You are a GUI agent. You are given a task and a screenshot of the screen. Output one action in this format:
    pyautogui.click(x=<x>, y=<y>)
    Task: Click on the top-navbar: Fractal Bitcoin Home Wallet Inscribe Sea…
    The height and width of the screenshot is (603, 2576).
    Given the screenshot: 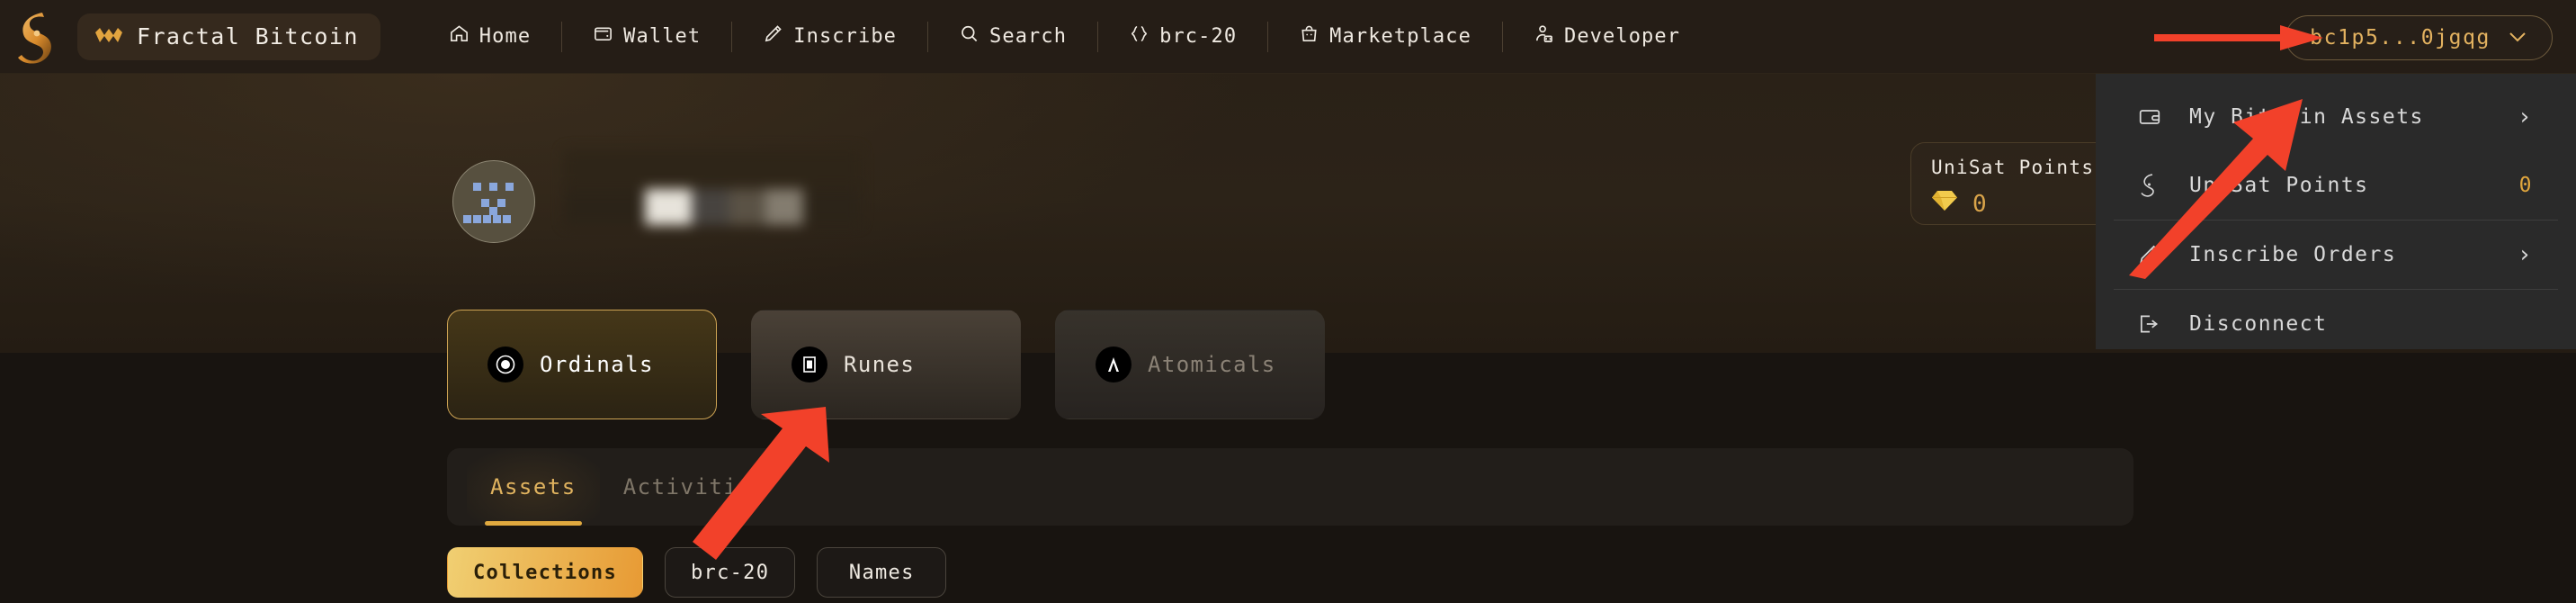 What is the action you would take?
    pyautogui.click(x=1288, y=37)
    